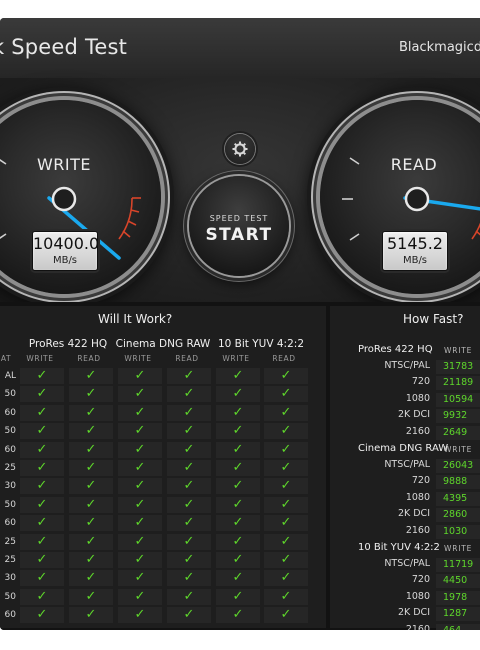 The height and width of the screenshot is (650, 480). What do you see at coordinates (240, 48) in the screenshot?
I see `title-bar: k Speed Test Blackmagicdes` at bounding box center [240, 48].